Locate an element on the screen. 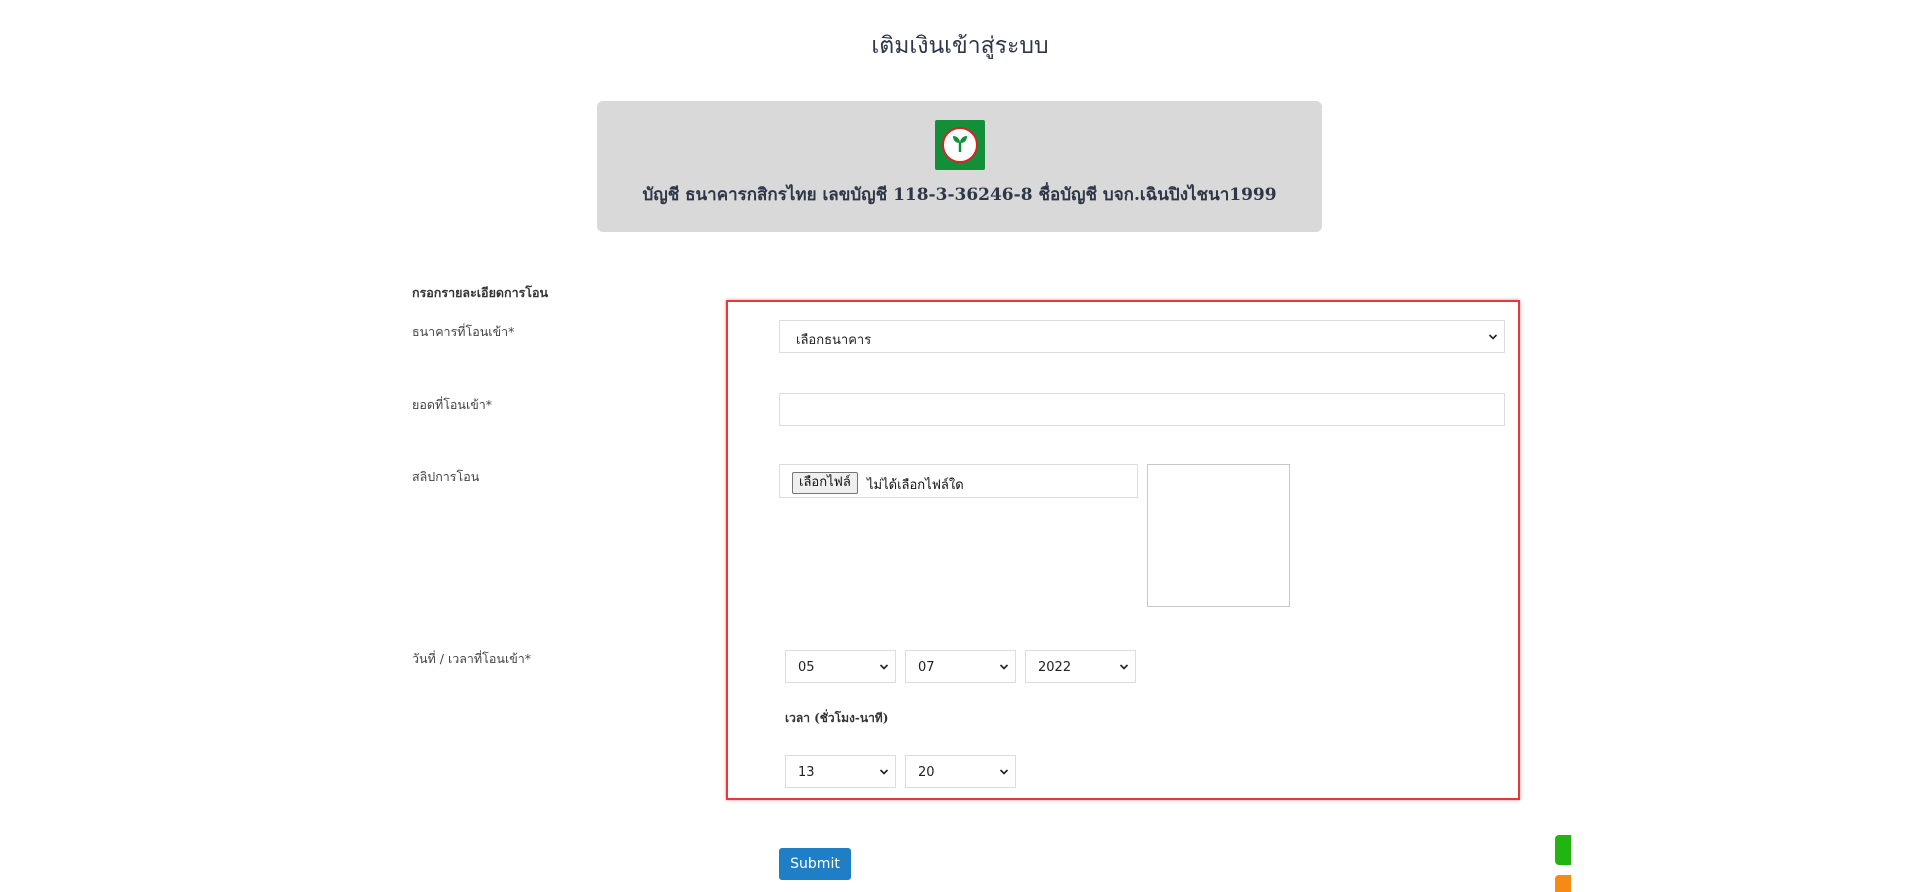  section-label: กรอกรายละเอียดการโอน is located at coordinates (480, 292).